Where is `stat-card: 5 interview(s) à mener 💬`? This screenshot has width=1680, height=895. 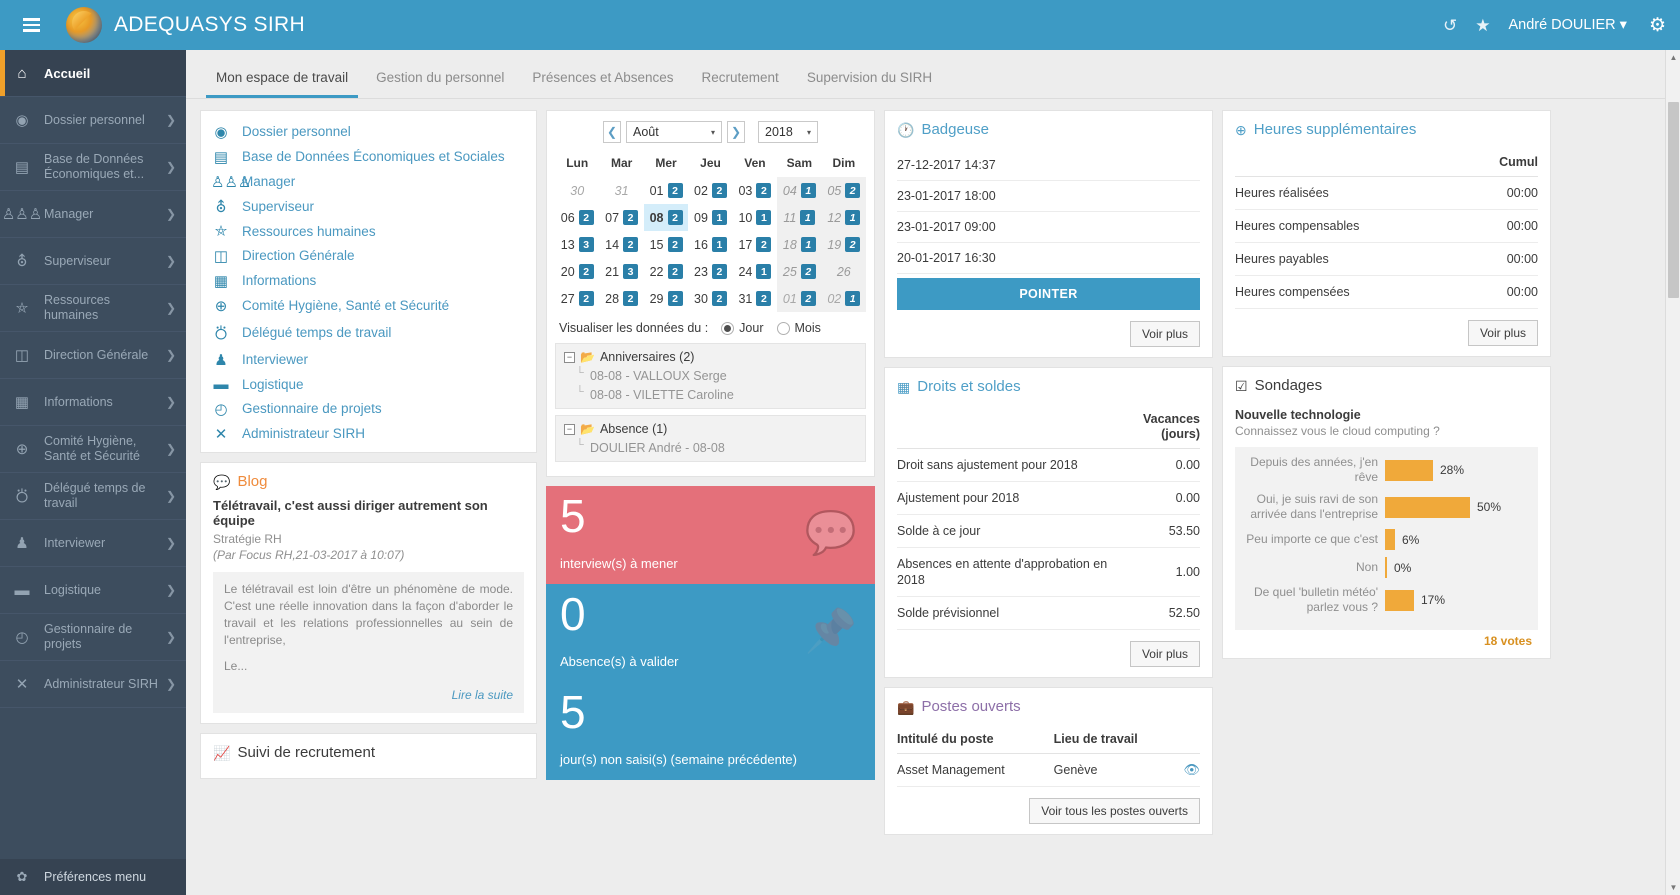 stat-card: 5 interview(s) à mener 💬 is located at coordinates (710, 535).